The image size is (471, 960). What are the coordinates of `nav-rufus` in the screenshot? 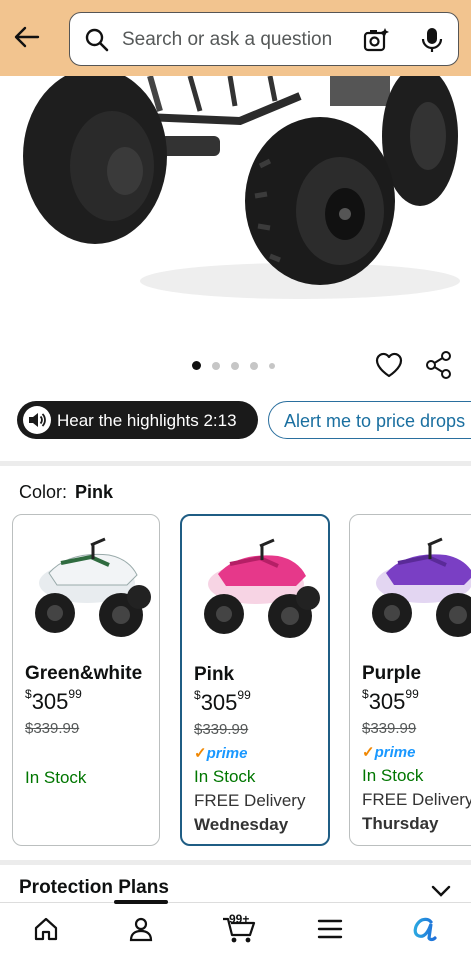 It's located at (423, 929).